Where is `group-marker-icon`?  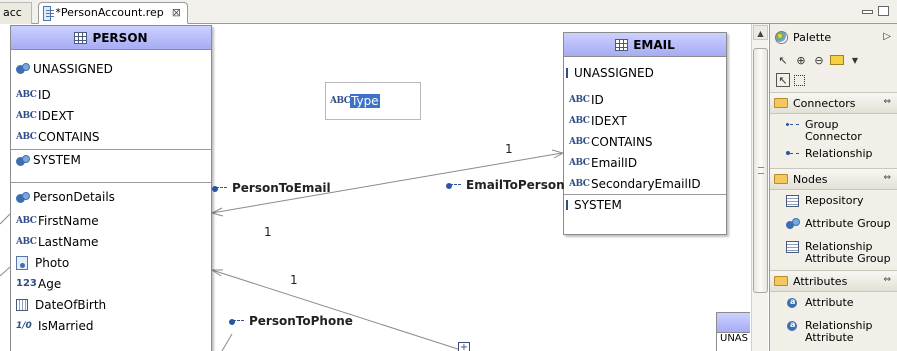 group-marker-icon is located at coordinates (567, 205).